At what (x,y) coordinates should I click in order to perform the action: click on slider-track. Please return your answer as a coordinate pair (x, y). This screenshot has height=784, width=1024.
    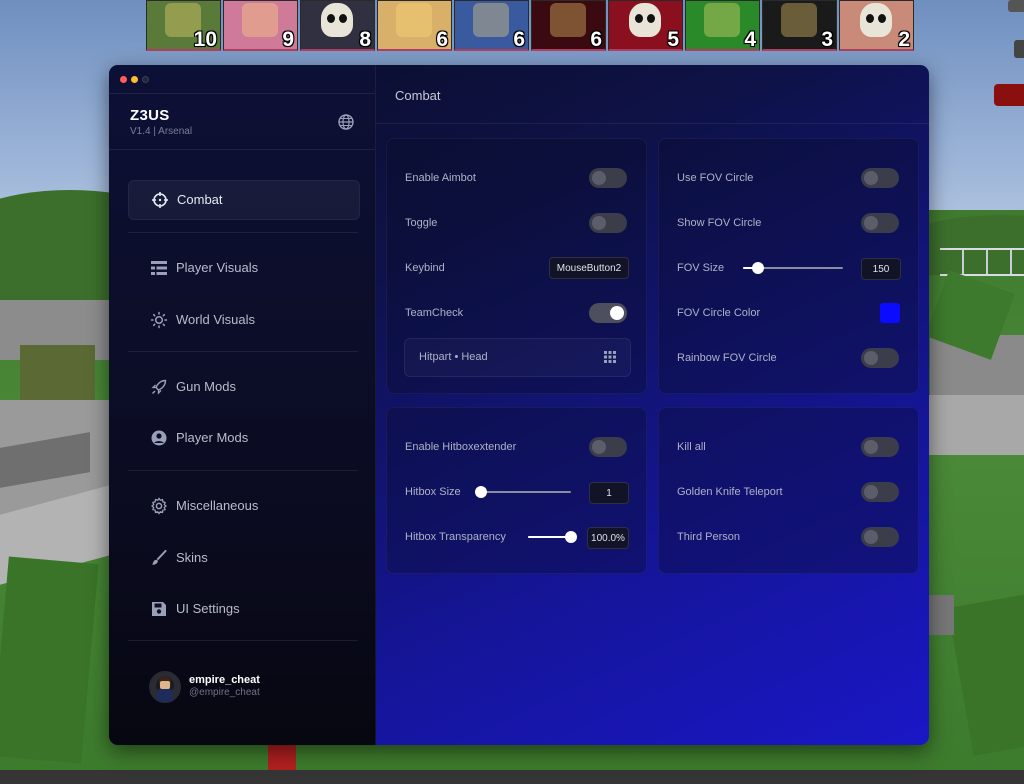
    Looking at the image, I should click on (526, 492).